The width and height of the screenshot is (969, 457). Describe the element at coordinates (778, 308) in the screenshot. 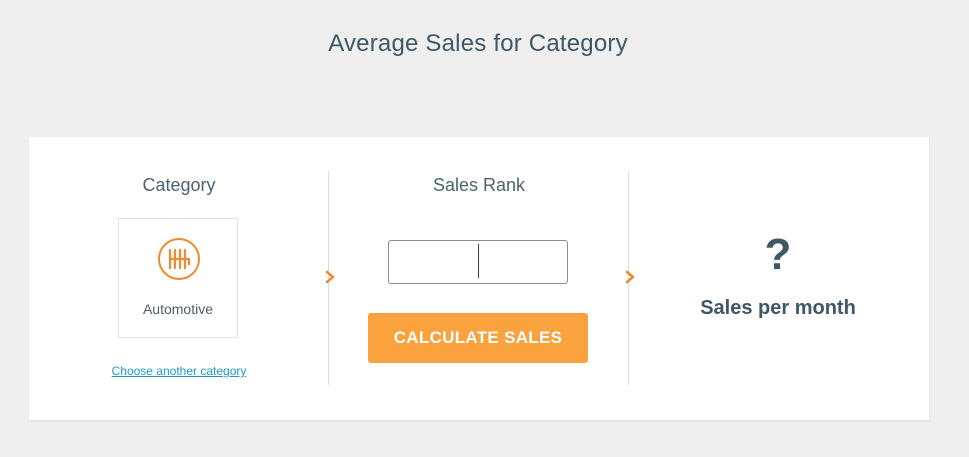

I see `sales-per-month-label: Sales per month` at that location.